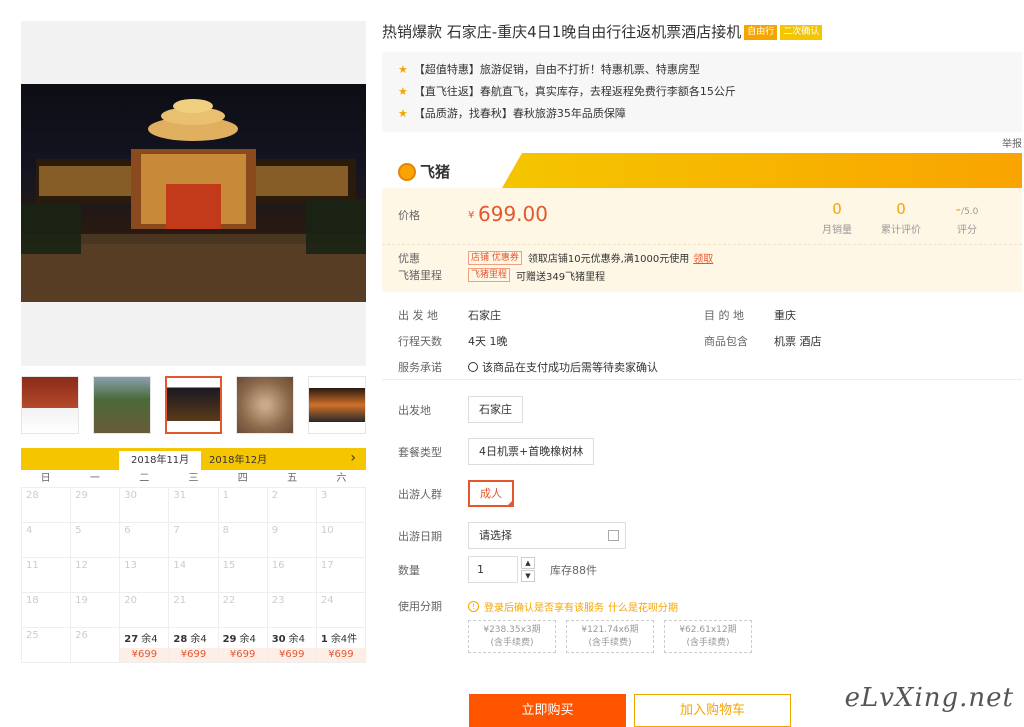 The height and width of the screenshot is (727, 1024). I want to click on next-month-icon: ›, so click(353, 458).